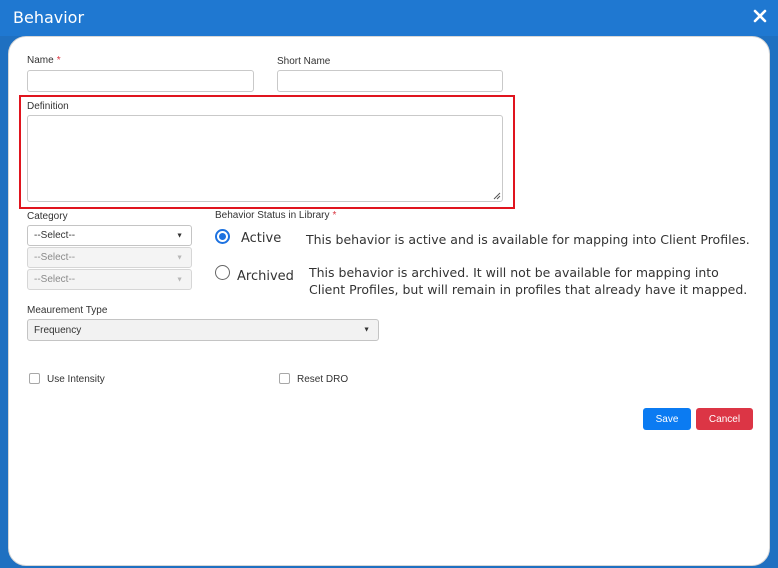 This screenshot has height=568, width=778. What do you see at coordinates (390, 81) in the screenshot?
I see `short-name-input` at bounding box center [390, 81].